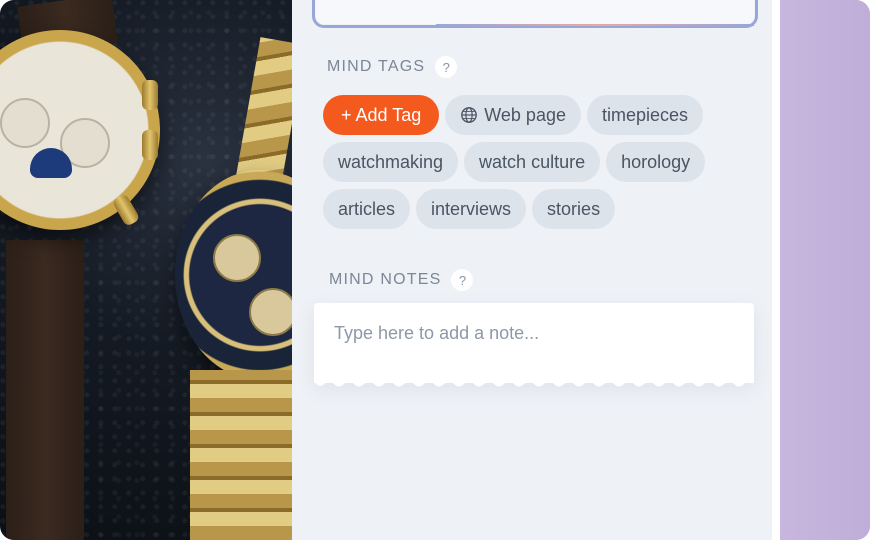 The height and width of the screenshot is (540, 870). I want to click on bracelet-bottom, so click(241, 455).